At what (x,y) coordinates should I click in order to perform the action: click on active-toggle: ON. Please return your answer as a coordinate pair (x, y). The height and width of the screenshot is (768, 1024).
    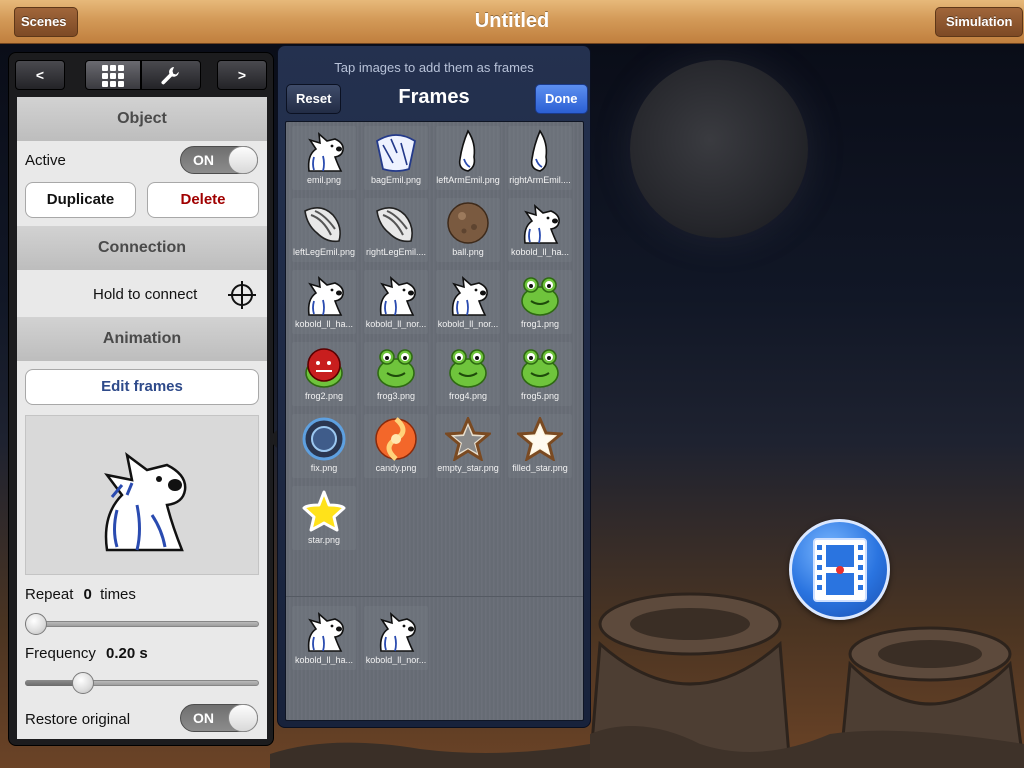
    Looking at the image, I should click on (219, 160).